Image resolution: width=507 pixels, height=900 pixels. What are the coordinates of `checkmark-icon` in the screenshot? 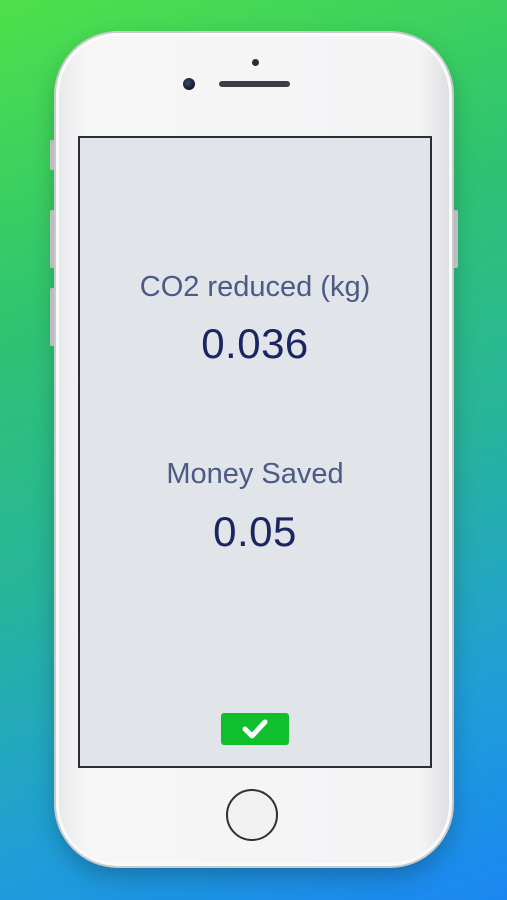 It's located at (255, 729).